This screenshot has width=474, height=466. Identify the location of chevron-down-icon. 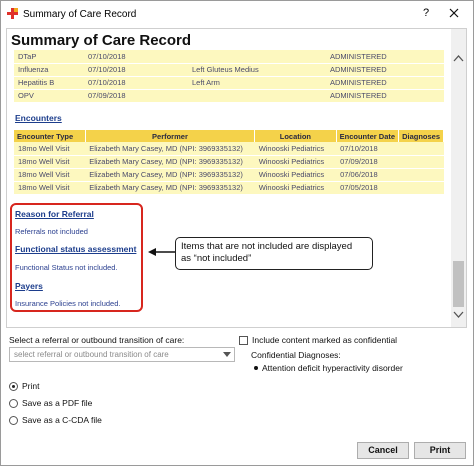
(227, 355).